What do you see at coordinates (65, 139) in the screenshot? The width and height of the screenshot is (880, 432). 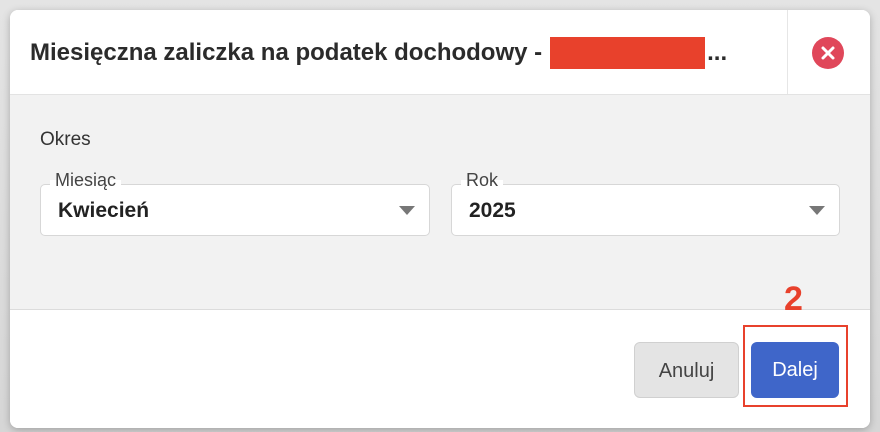 I see `period-label: Okres` at bounding box center [65, 139].